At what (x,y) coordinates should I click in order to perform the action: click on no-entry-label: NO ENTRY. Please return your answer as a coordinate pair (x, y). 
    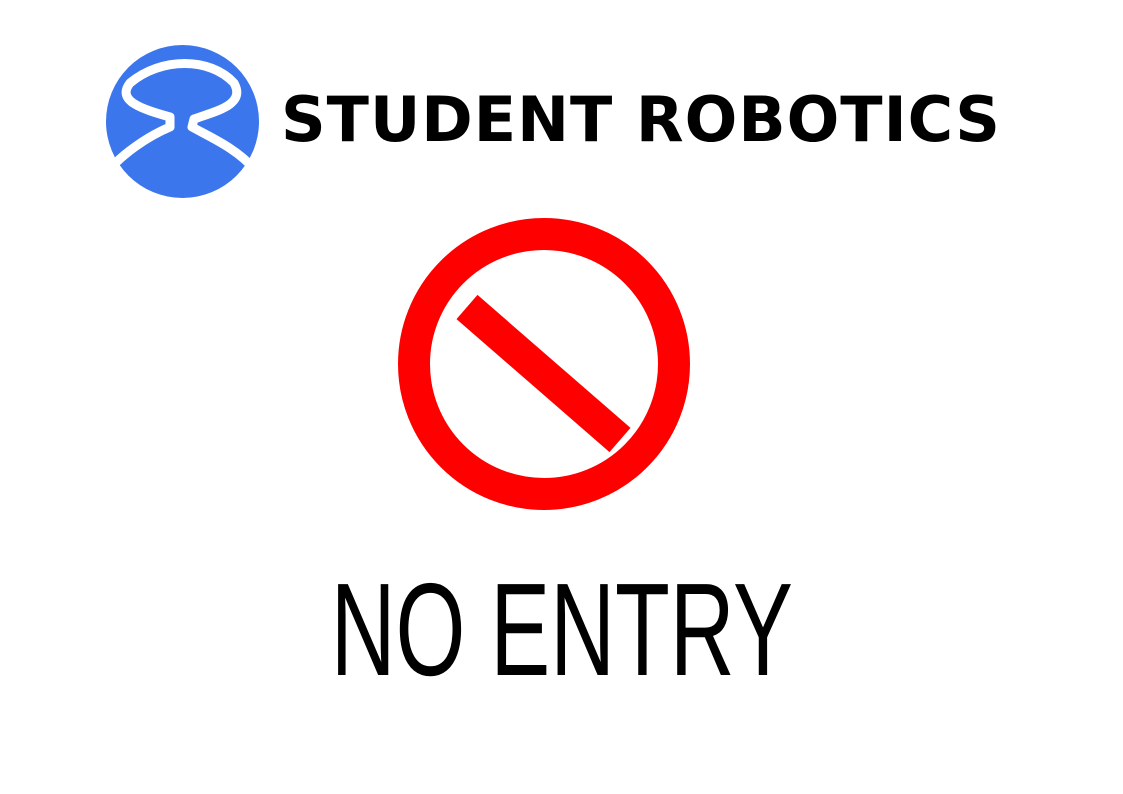
    Looking at the image, I should click on (561, 629).